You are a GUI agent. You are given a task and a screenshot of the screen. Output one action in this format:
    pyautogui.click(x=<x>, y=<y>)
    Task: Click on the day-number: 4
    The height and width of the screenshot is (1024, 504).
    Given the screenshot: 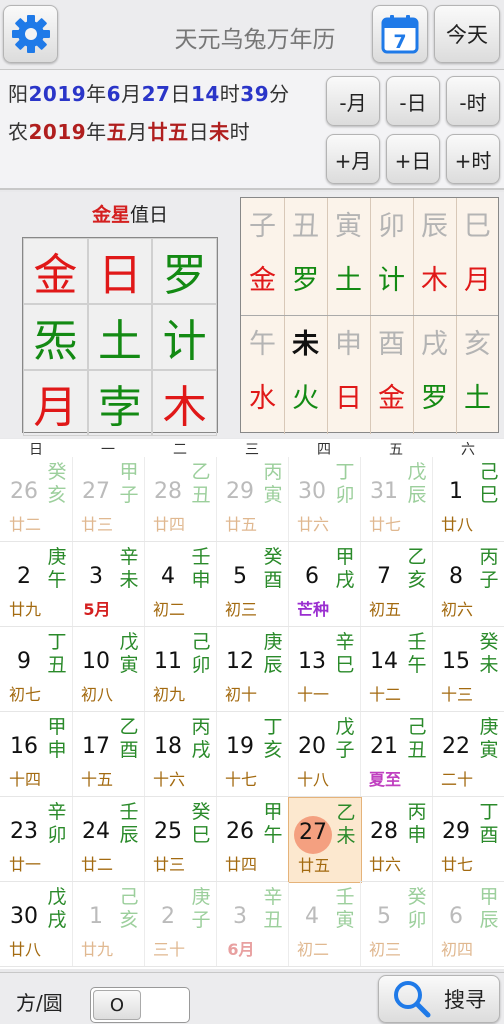 What is the action you would take?
    pyautogui.click(x=168, y=576)
    